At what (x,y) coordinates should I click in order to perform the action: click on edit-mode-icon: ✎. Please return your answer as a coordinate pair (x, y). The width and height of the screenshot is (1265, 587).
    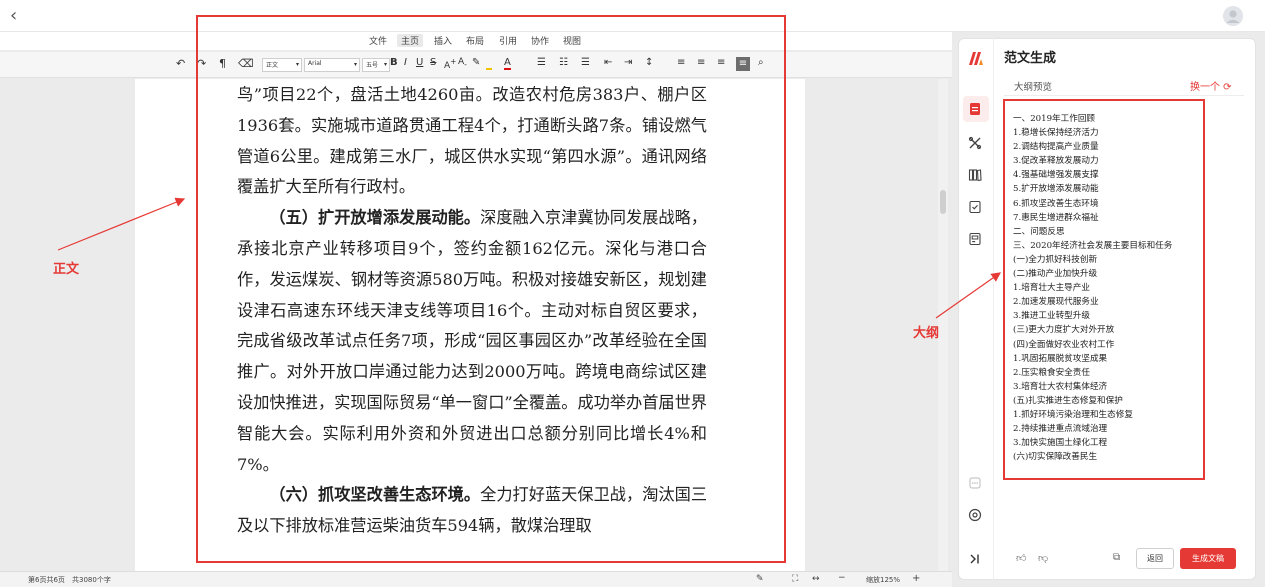
    Looking at the image, I should click on (760, 579).